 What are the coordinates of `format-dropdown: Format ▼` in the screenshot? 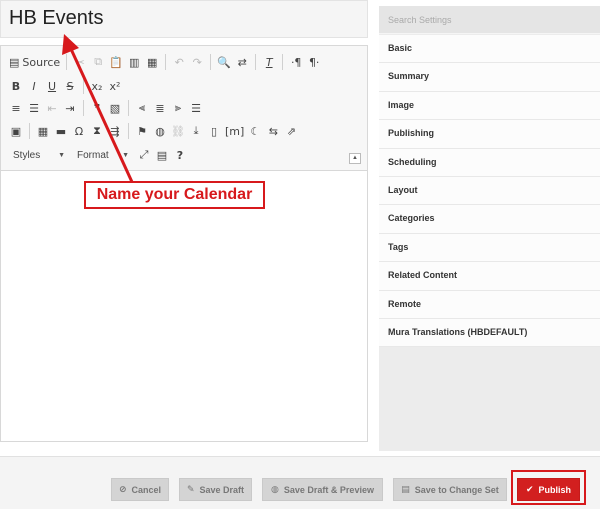 It's located at (103, 155).